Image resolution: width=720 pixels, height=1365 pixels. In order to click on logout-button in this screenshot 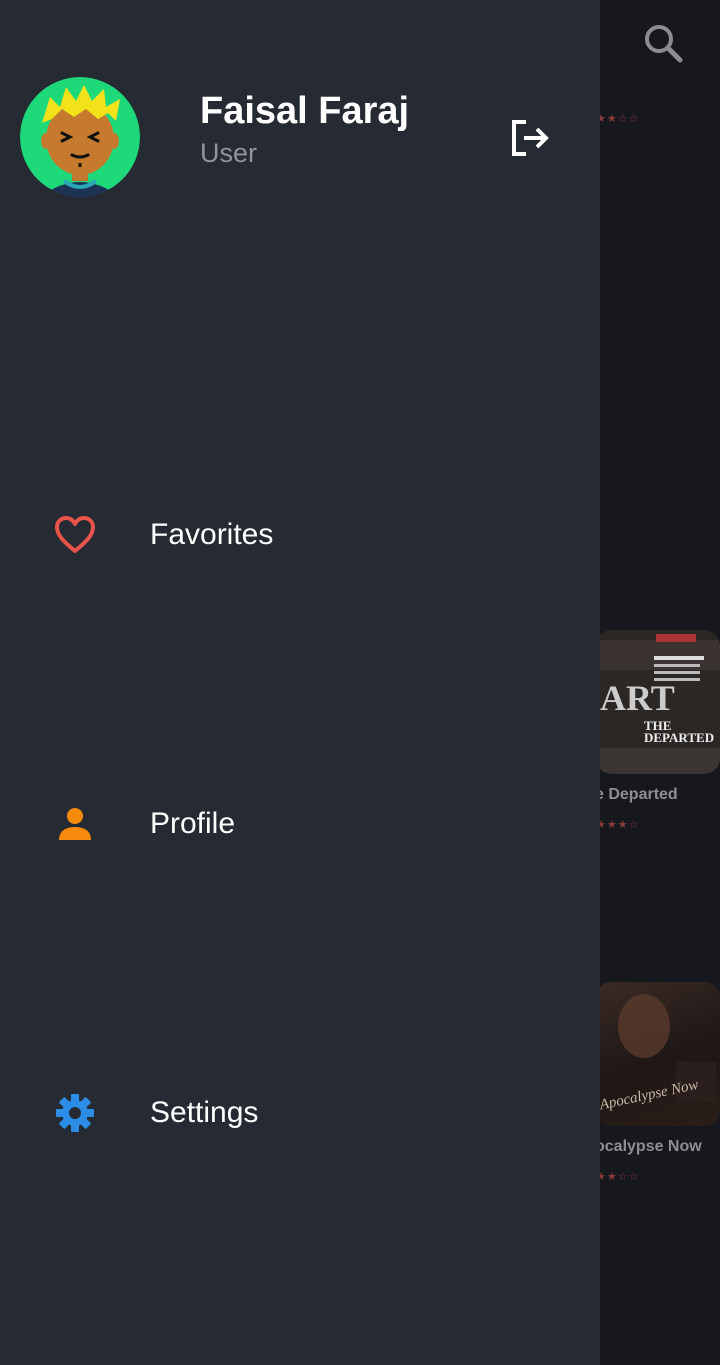, I will do `click(530, 138)`.